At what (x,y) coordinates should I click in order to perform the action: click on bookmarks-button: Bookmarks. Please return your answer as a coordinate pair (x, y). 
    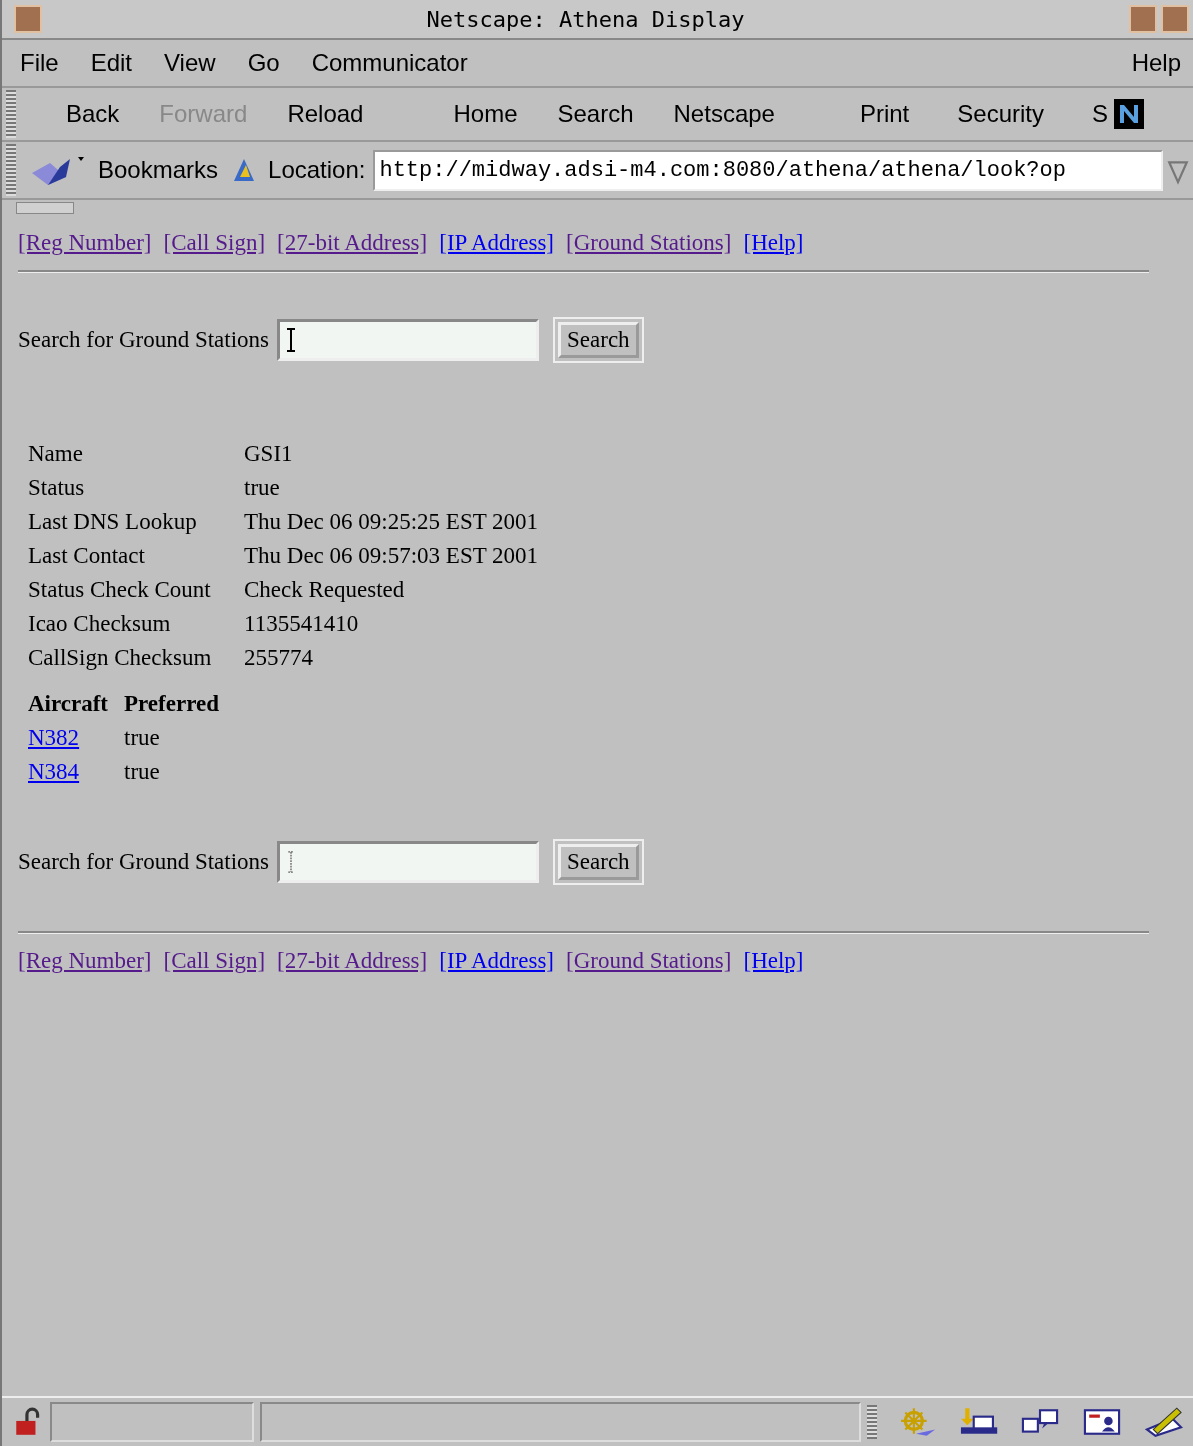
    Looking at the image, I should click on (158, 170).